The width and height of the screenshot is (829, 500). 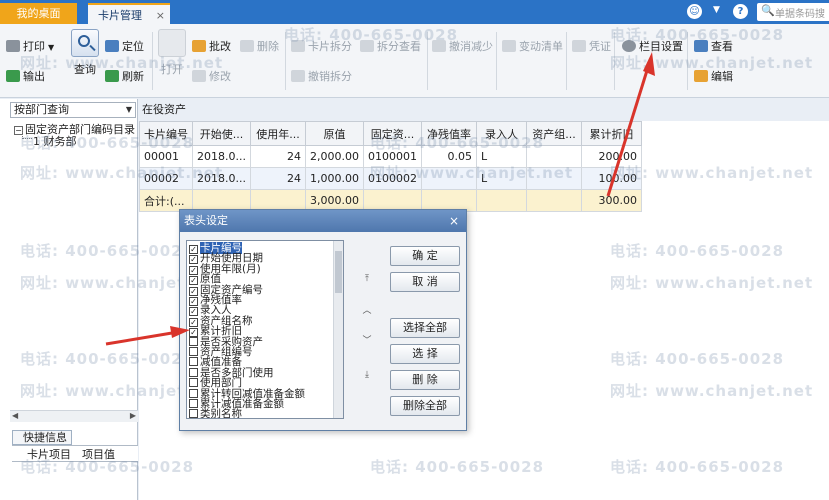 What do you see at coordinates (206, 220) in the screenshot?
I see `dialog-title: 表头设定` at bounding box center [206, 220].